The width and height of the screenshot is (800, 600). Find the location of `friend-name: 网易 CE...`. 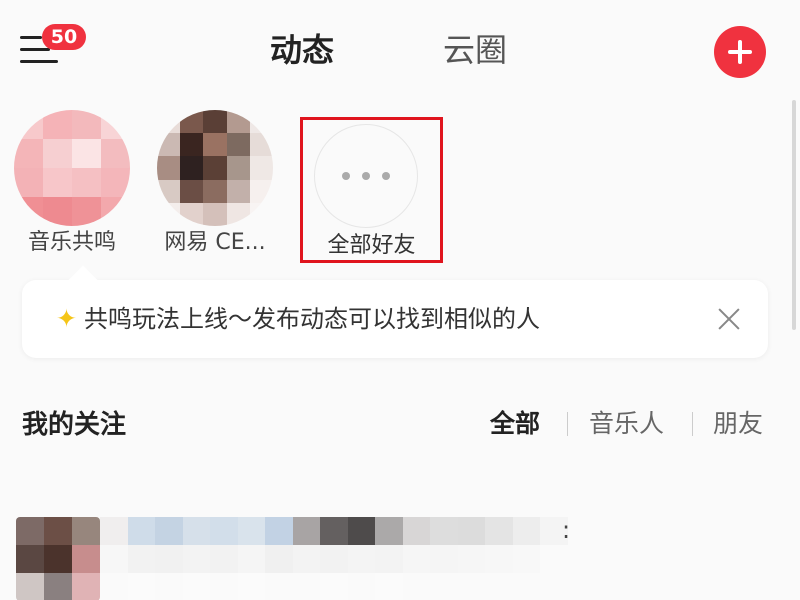

friend-name: 网易 CE... is located at coordinates (215, 242).